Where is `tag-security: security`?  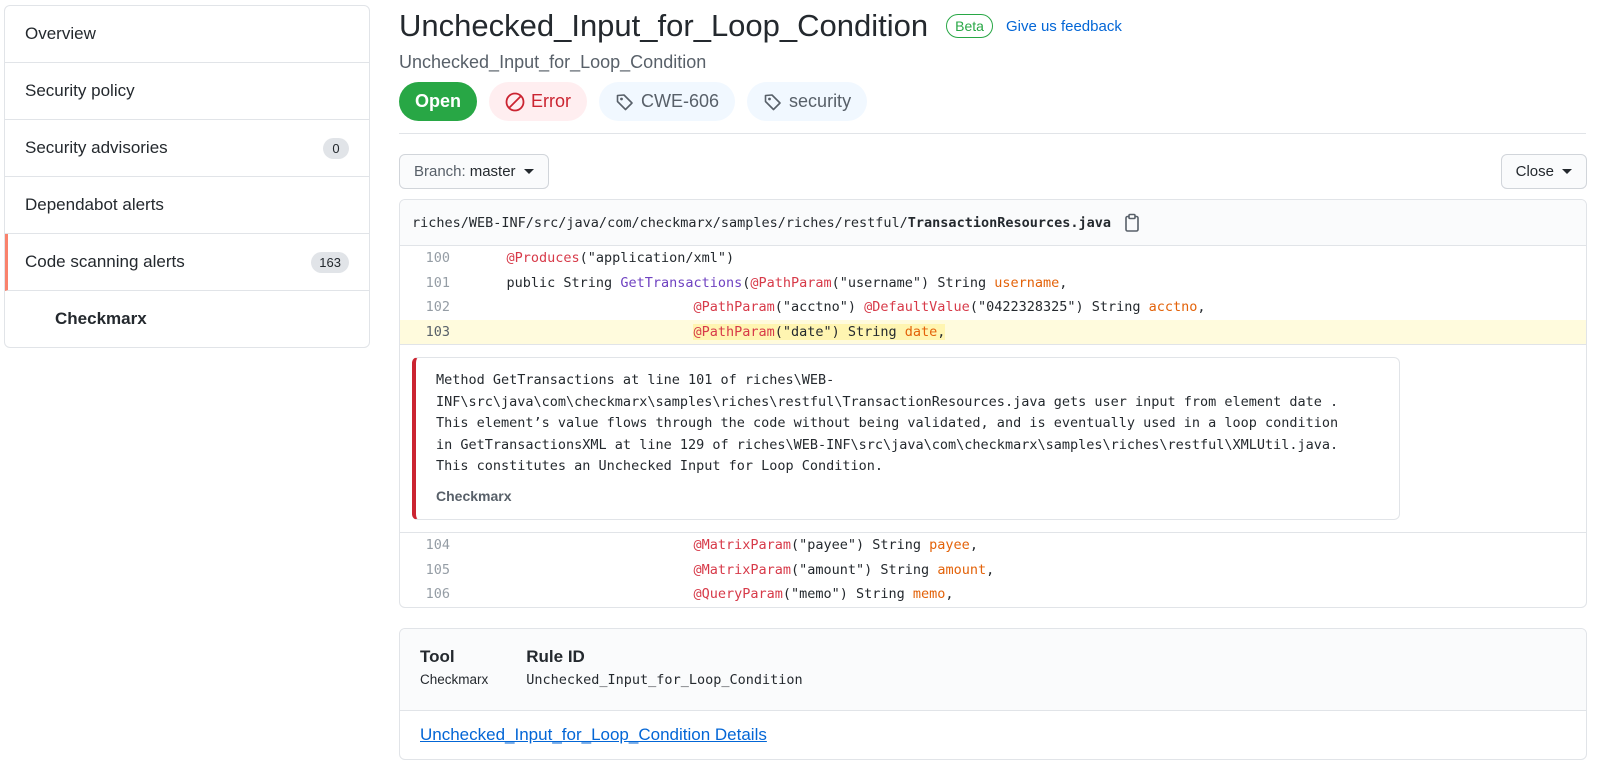 tag-security: security is located at coordinates (807, 101).